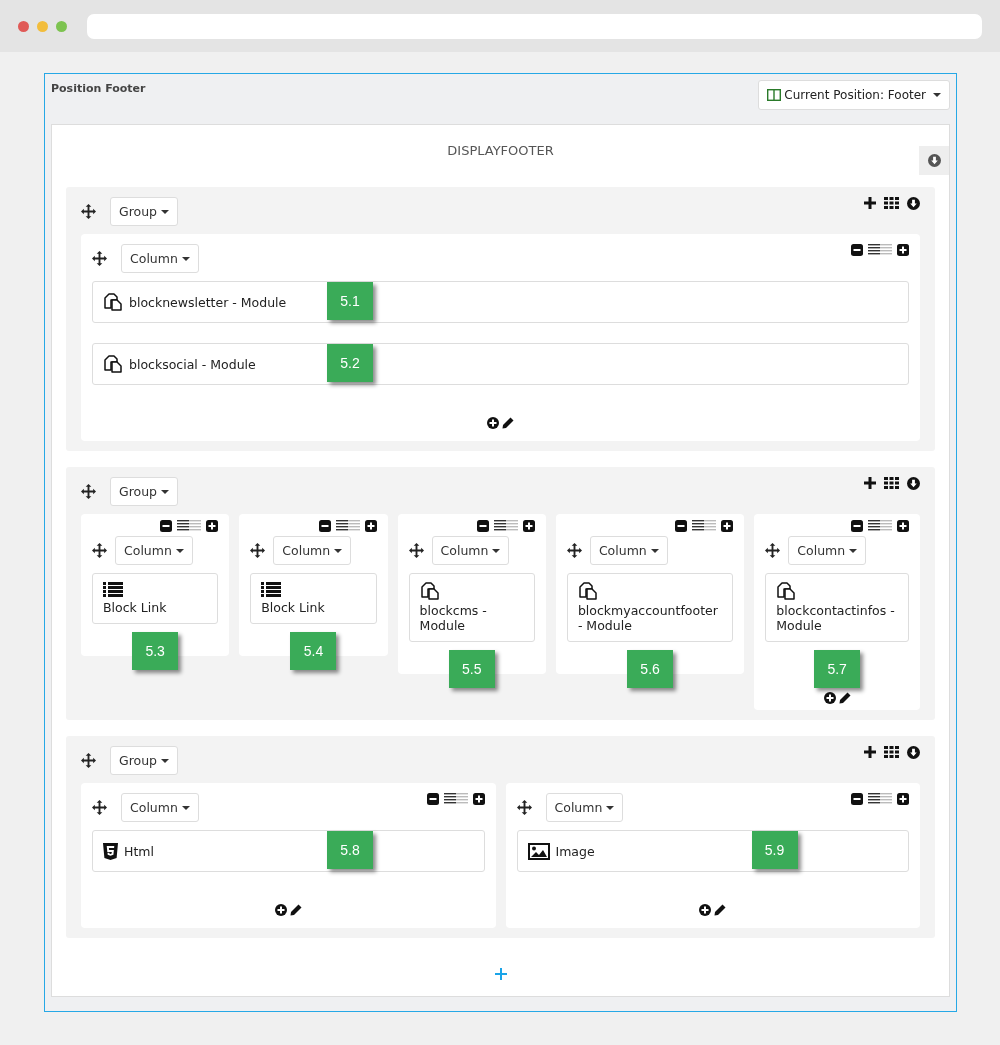 The height and width of the screenshot is (1045, 1000). Describe the element at coordinates (500, 974) in the screenshot. I see `add-group-icon` at that location.